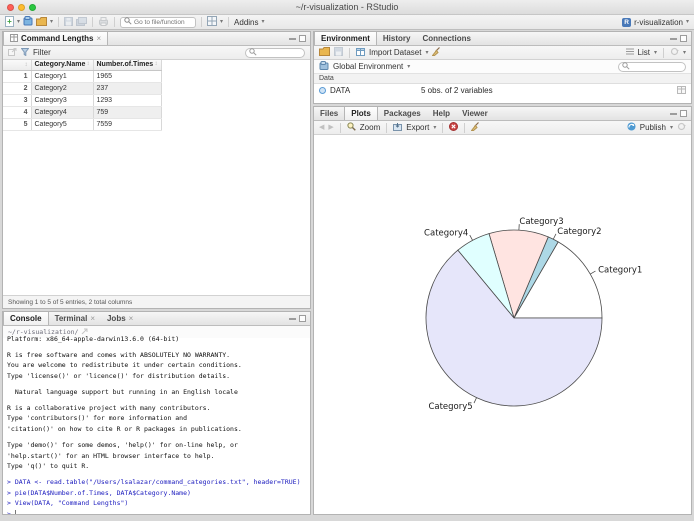 Image resolution: width=694 pixels, height=521 pixels. I want to click on row-number: 4, so click(17, 112).